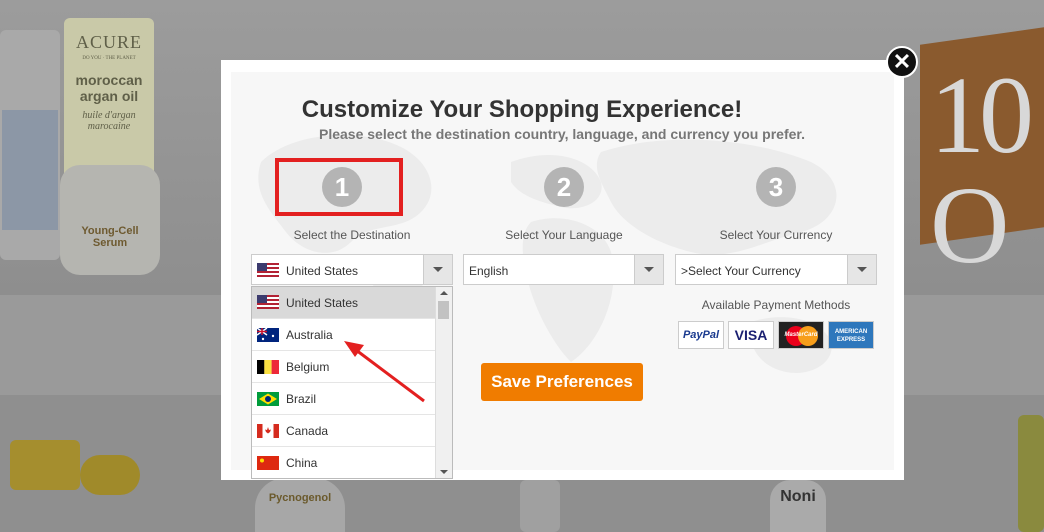 The width and height of the screenshot is (1044, 532). Describe the element at coordinates (309, 335) in the screenshot. I see `country-option-label: Australia` at that location.